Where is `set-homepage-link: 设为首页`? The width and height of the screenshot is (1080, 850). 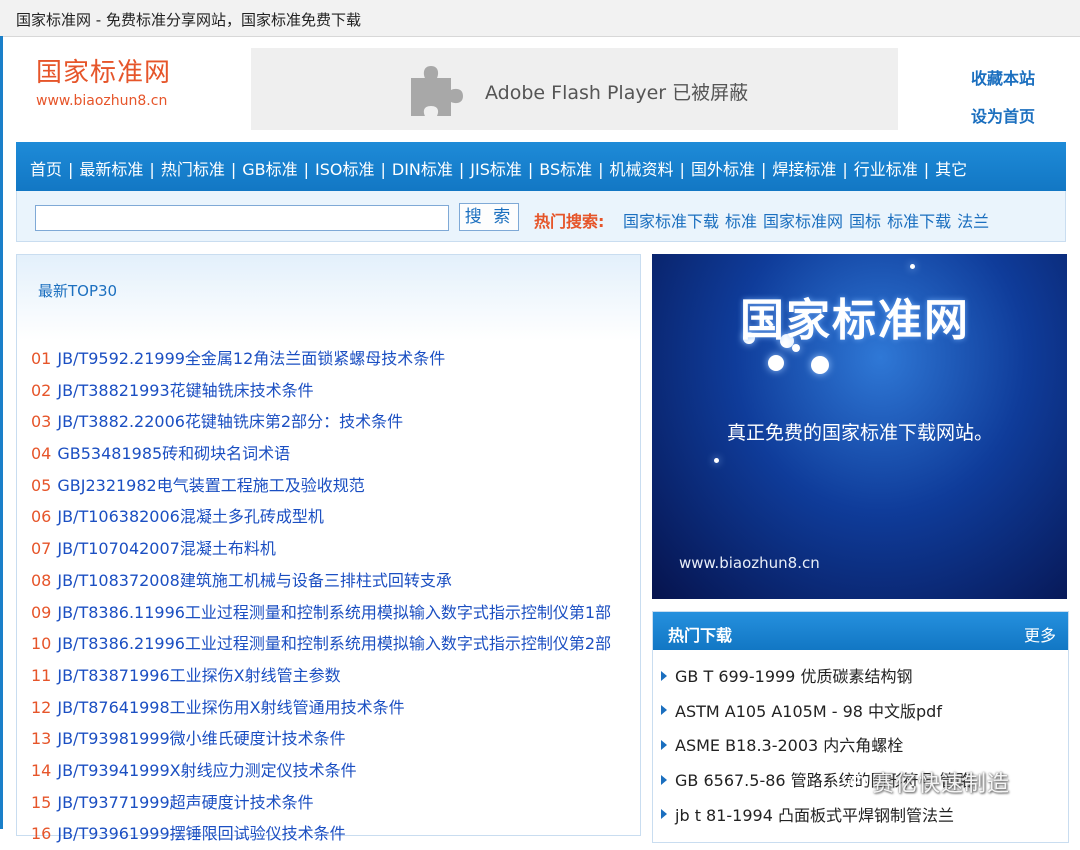 set-homepage-link: 设为首页 is located at coordinates (1003, 115).